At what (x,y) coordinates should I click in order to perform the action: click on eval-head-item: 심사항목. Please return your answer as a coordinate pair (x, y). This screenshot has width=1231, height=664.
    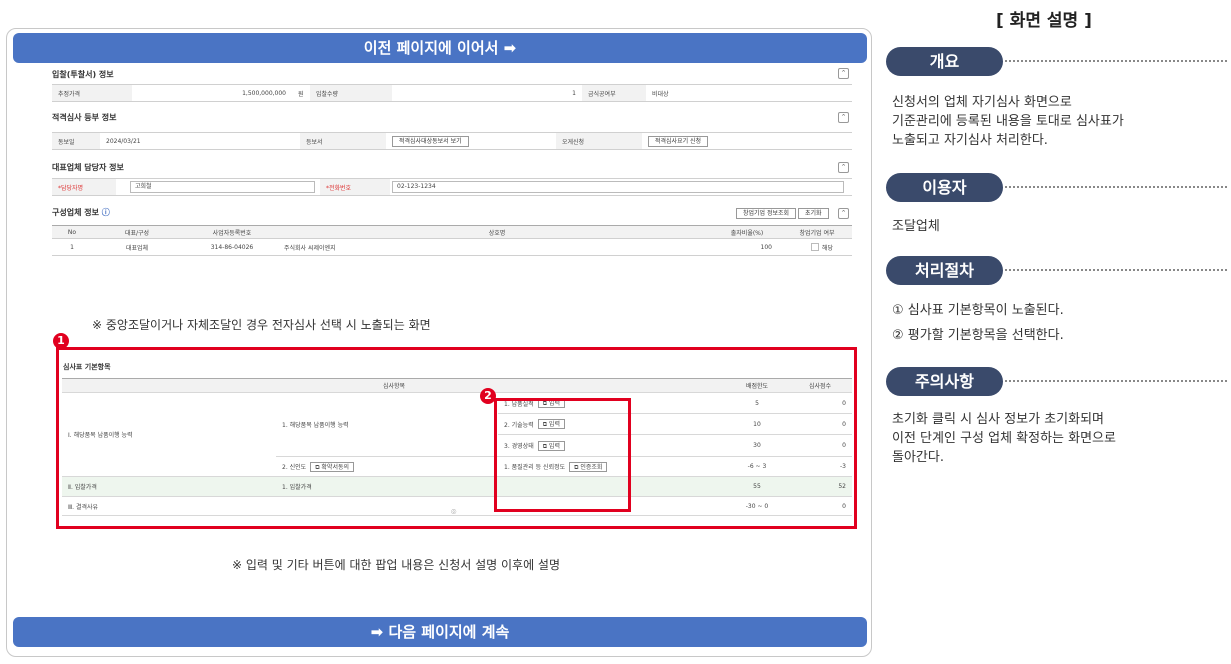
    Looking at the image, I should click on (394, 385).